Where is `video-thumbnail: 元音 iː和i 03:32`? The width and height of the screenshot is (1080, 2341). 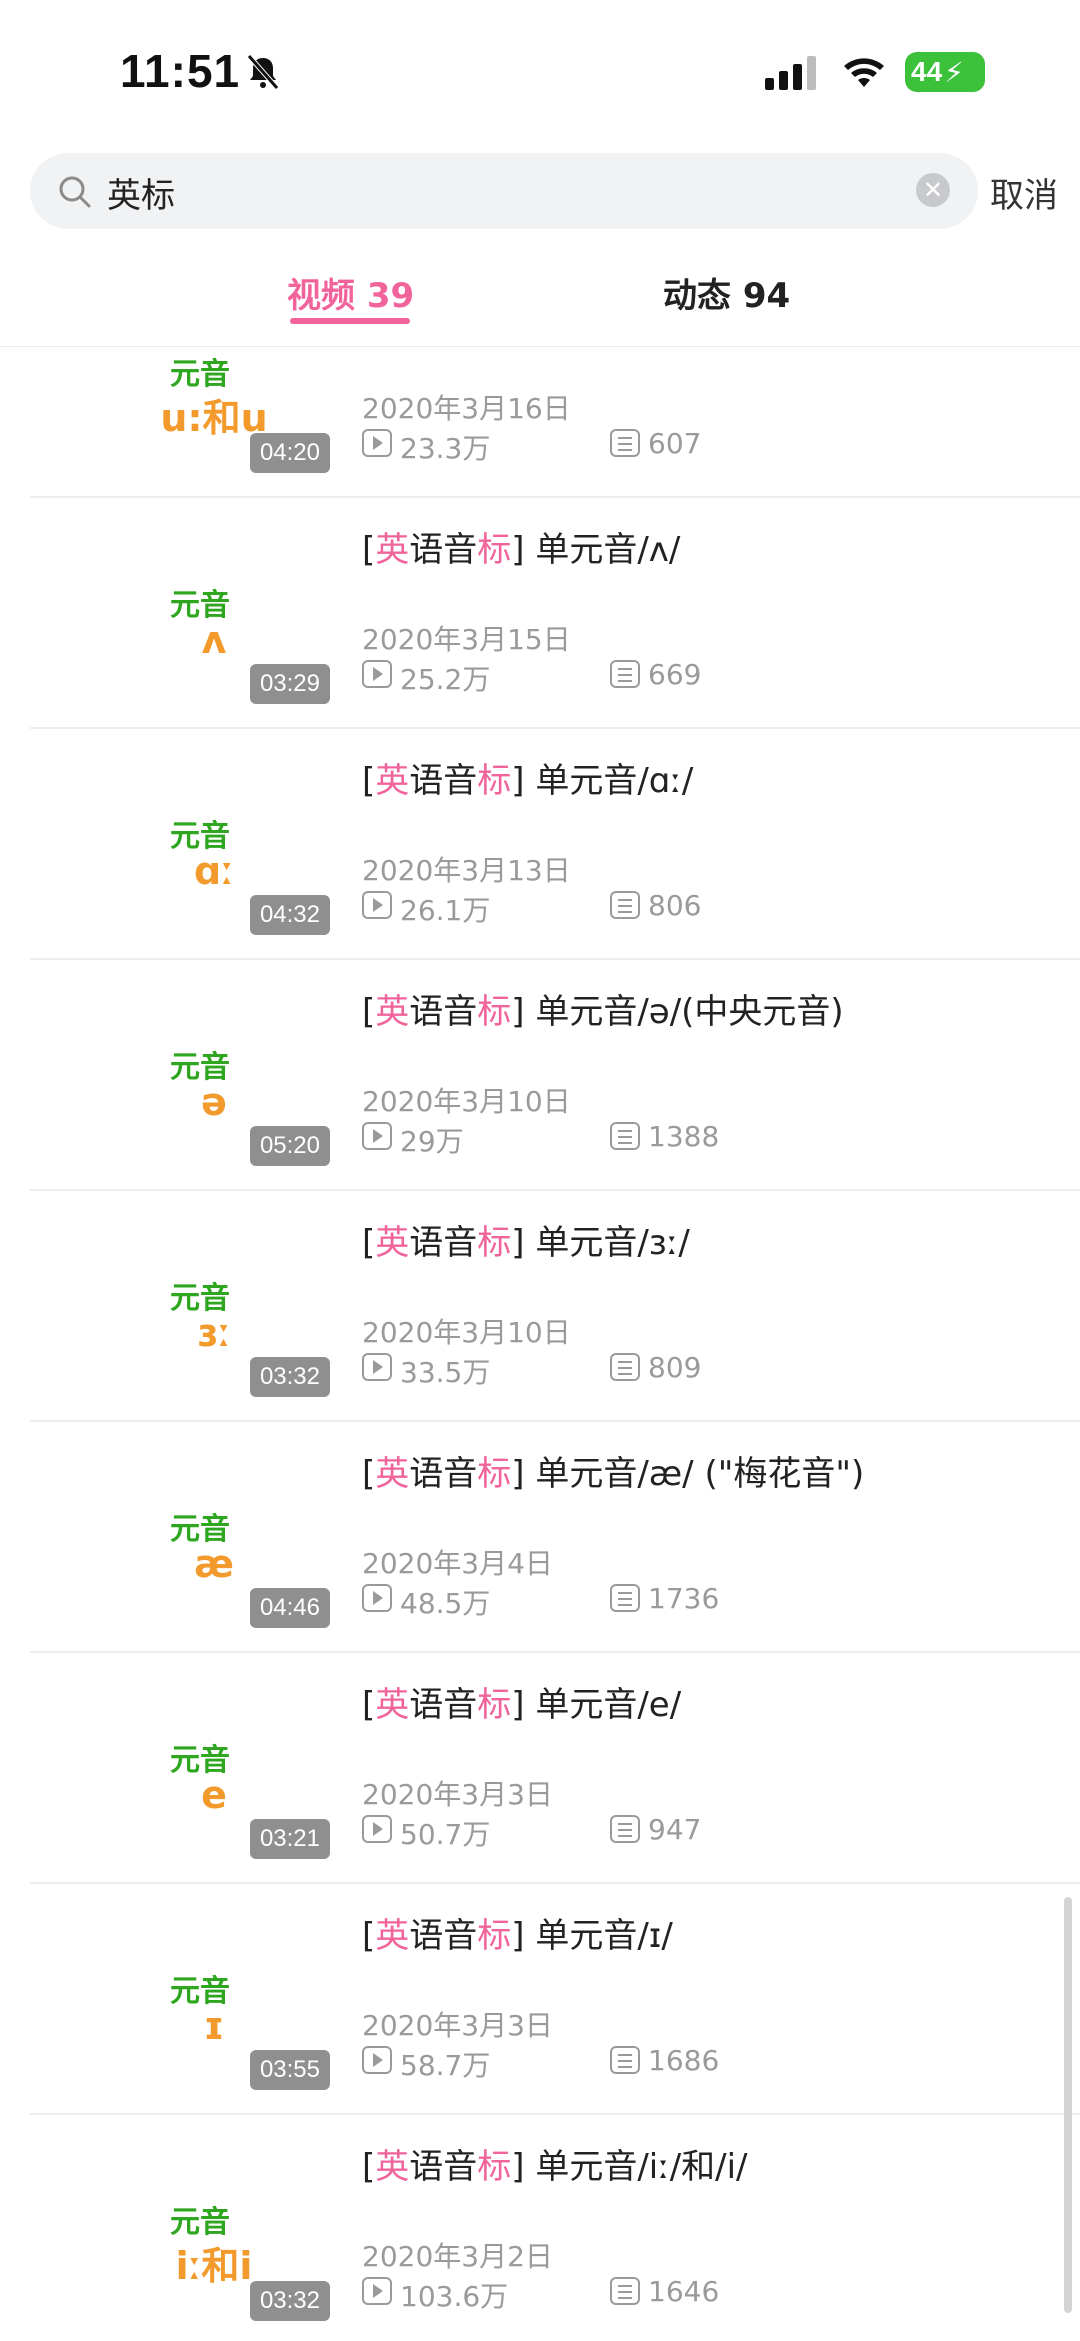
video-thumbnail: 元音 iː和i 03:32 is located at coordinates (183, 2228).